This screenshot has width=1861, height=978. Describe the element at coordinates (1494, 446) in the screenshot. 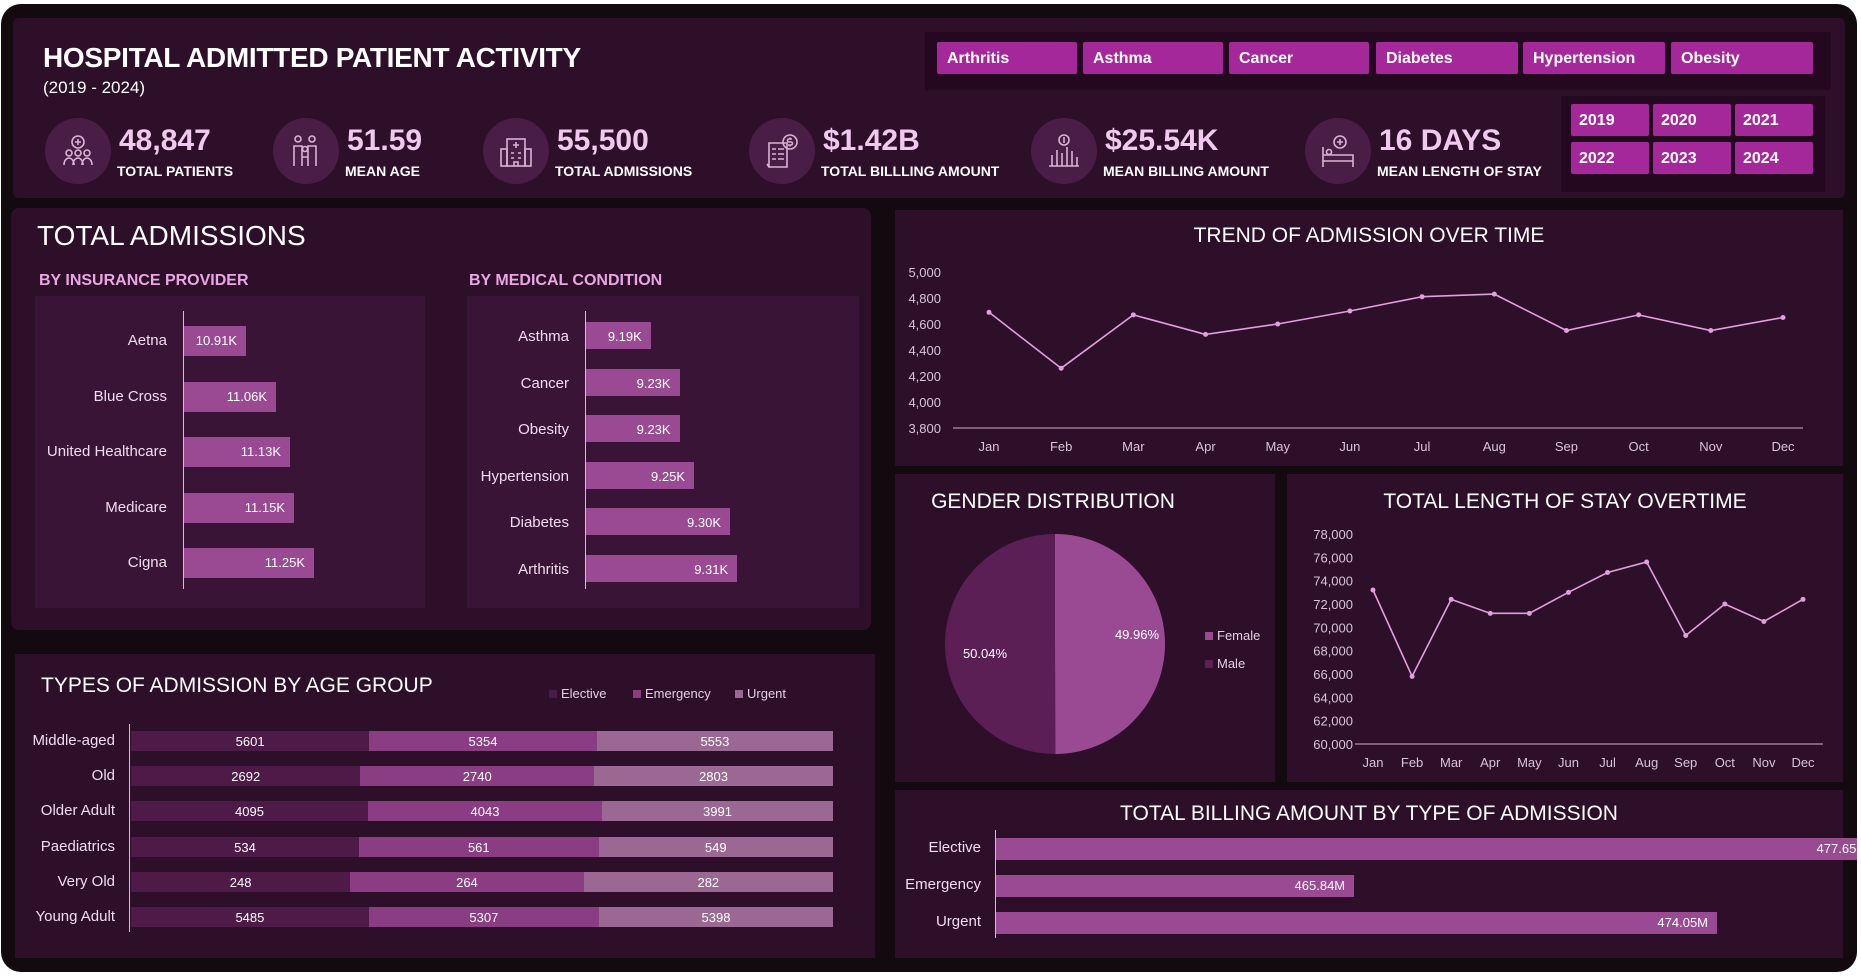

I see `x-tick-label: Aug` at that location.